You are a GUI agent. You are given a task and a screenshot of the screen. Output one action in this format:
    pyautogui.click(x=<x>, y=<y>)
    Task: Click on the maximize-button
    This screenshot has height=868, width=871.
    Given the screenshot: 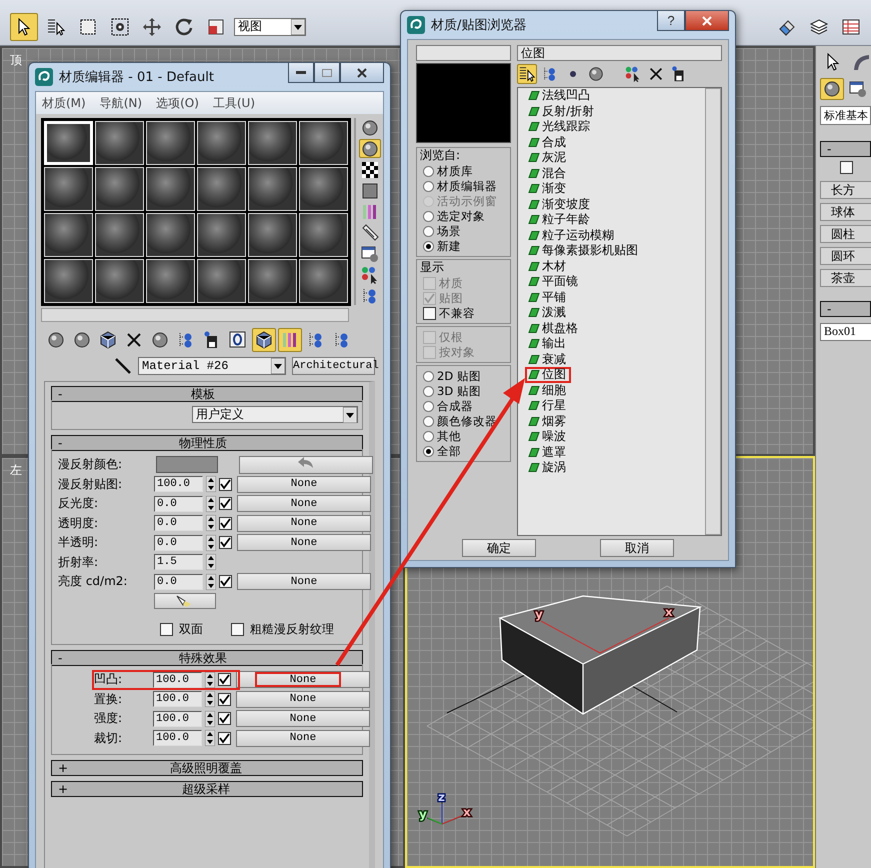 What is the action you would take?
    pyautogui.click(x=327, y=73)
    